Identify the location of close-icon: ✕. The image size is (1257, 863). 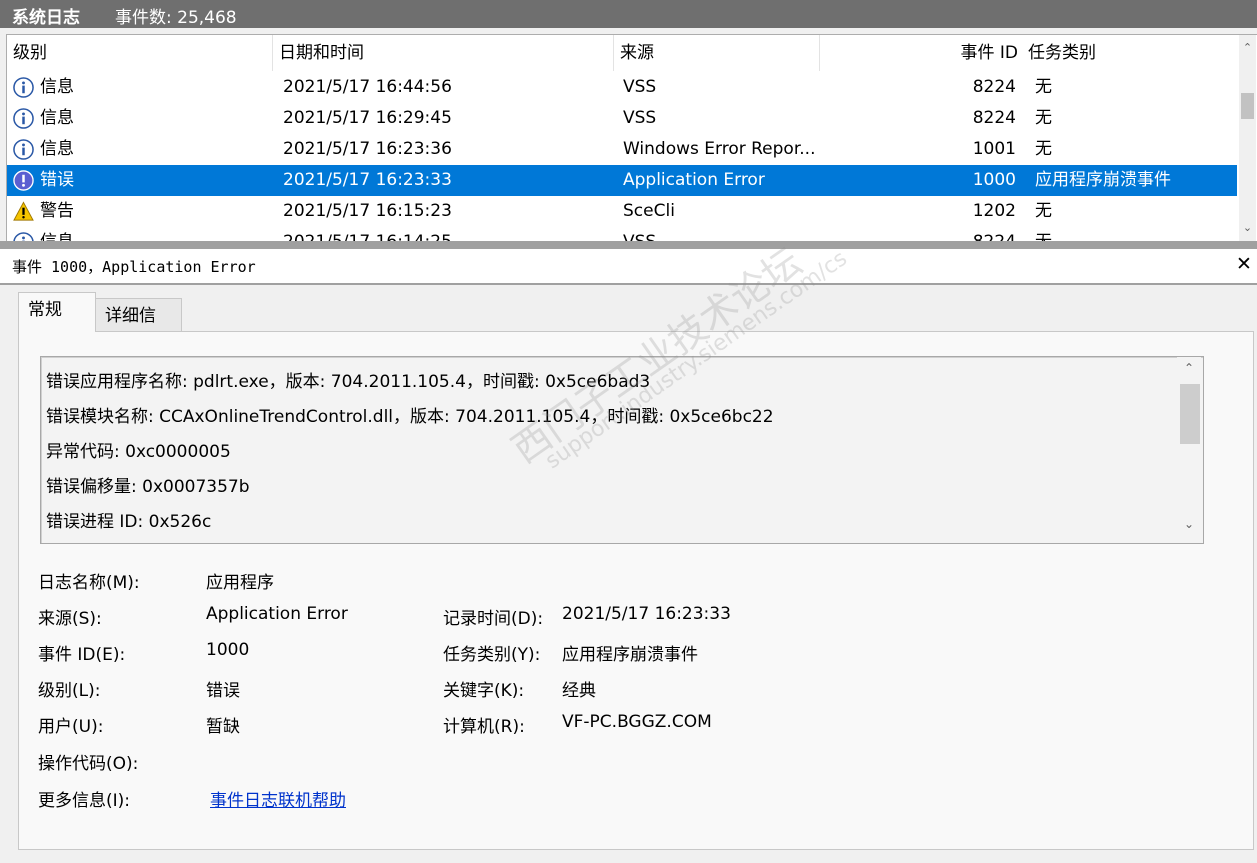
(1244, 264).